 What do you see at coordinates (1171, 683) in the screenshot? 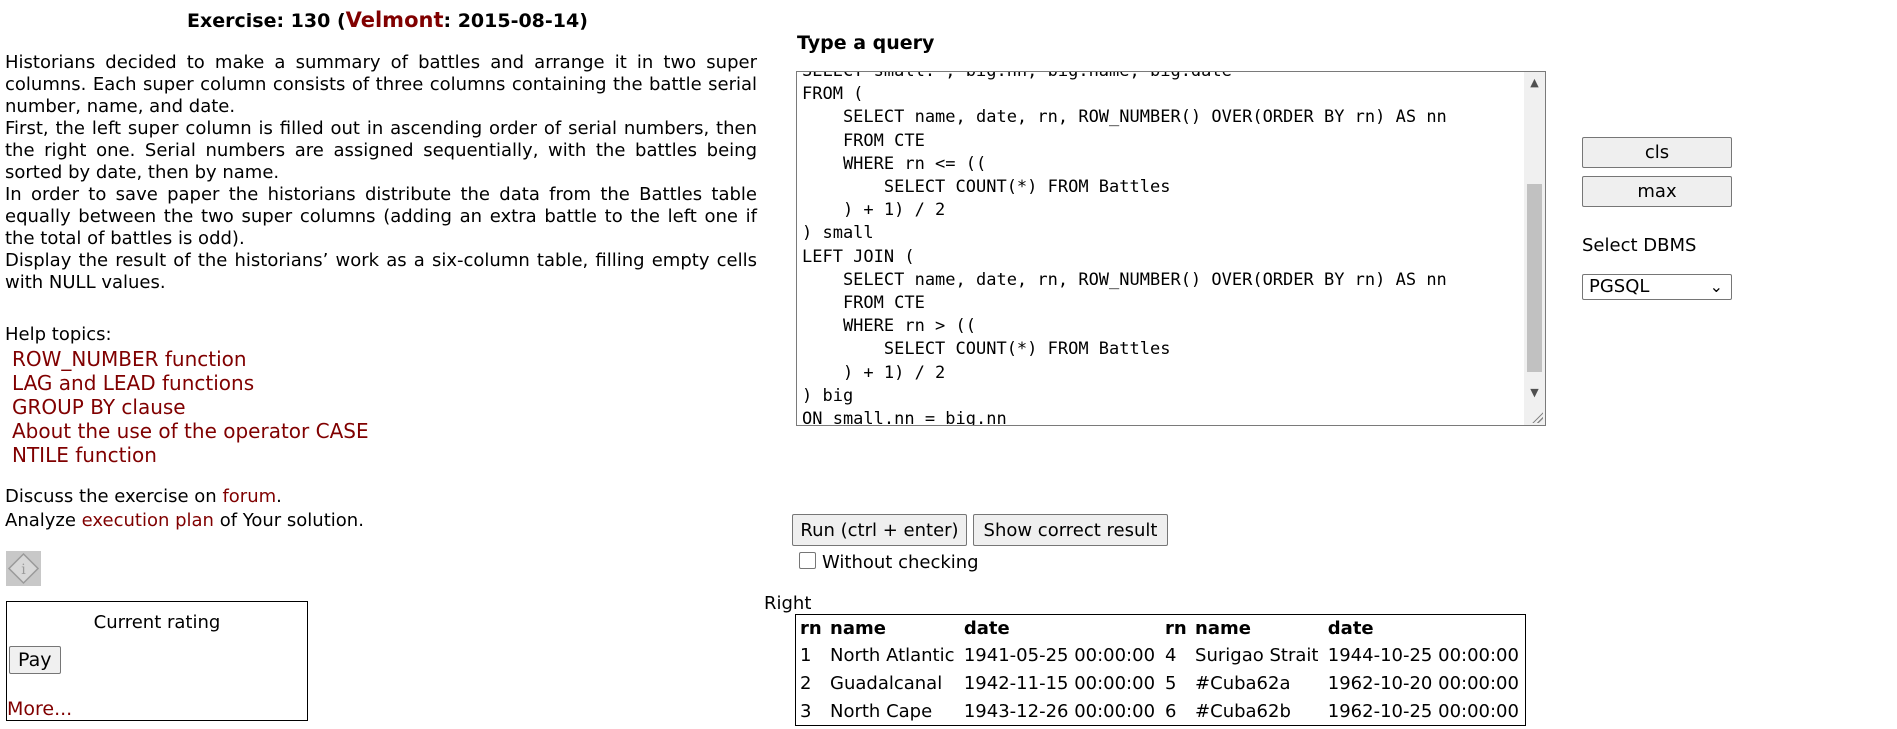
I see `table-cell: 5` at bounding box center [1171, 683].